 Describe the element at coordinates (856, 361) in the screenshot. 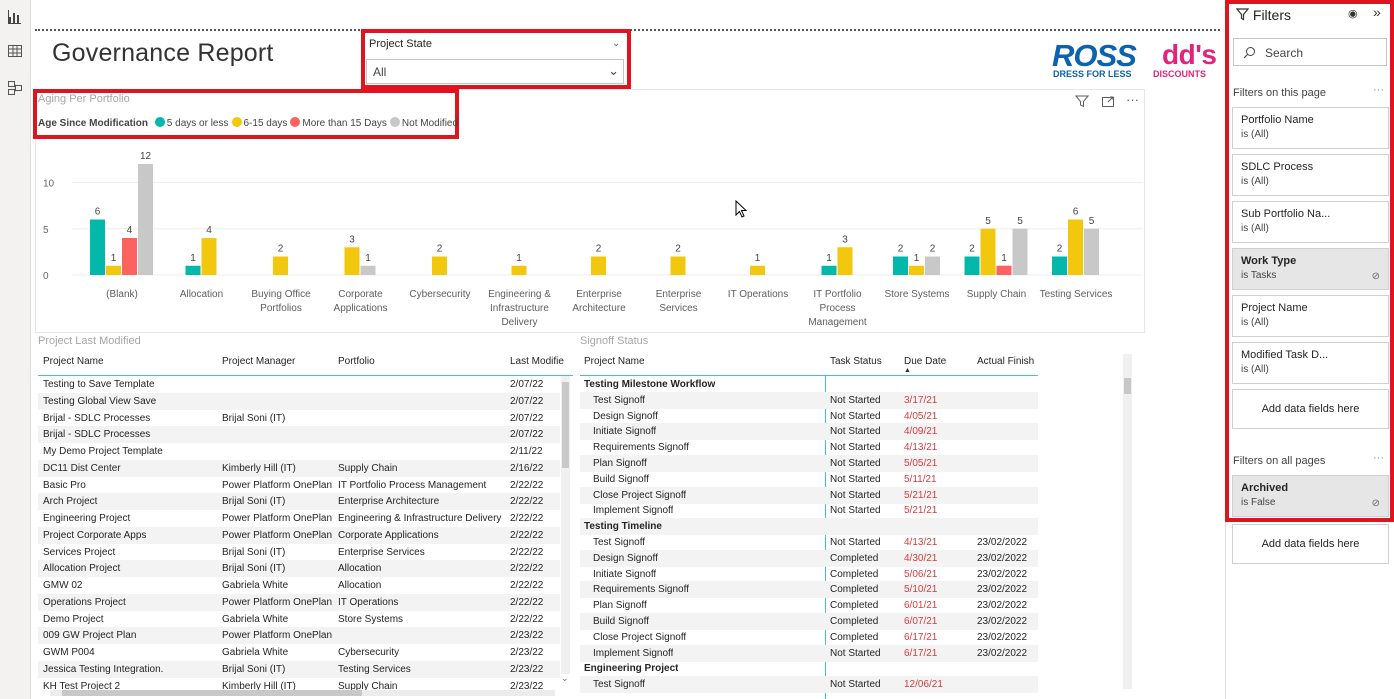

I see `column-header: Task Status` at that location.